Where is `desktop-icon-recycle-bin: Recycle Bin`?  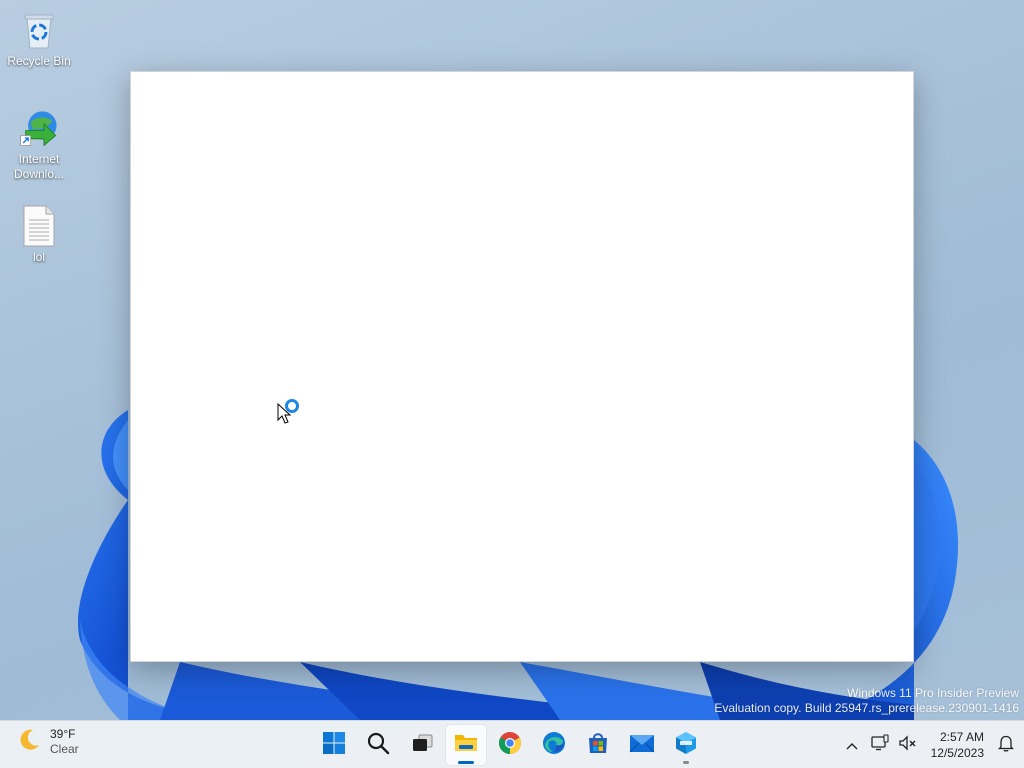
desktop-icon-recycle-bin: Recycle Bin is located at coordinates (39, 38).